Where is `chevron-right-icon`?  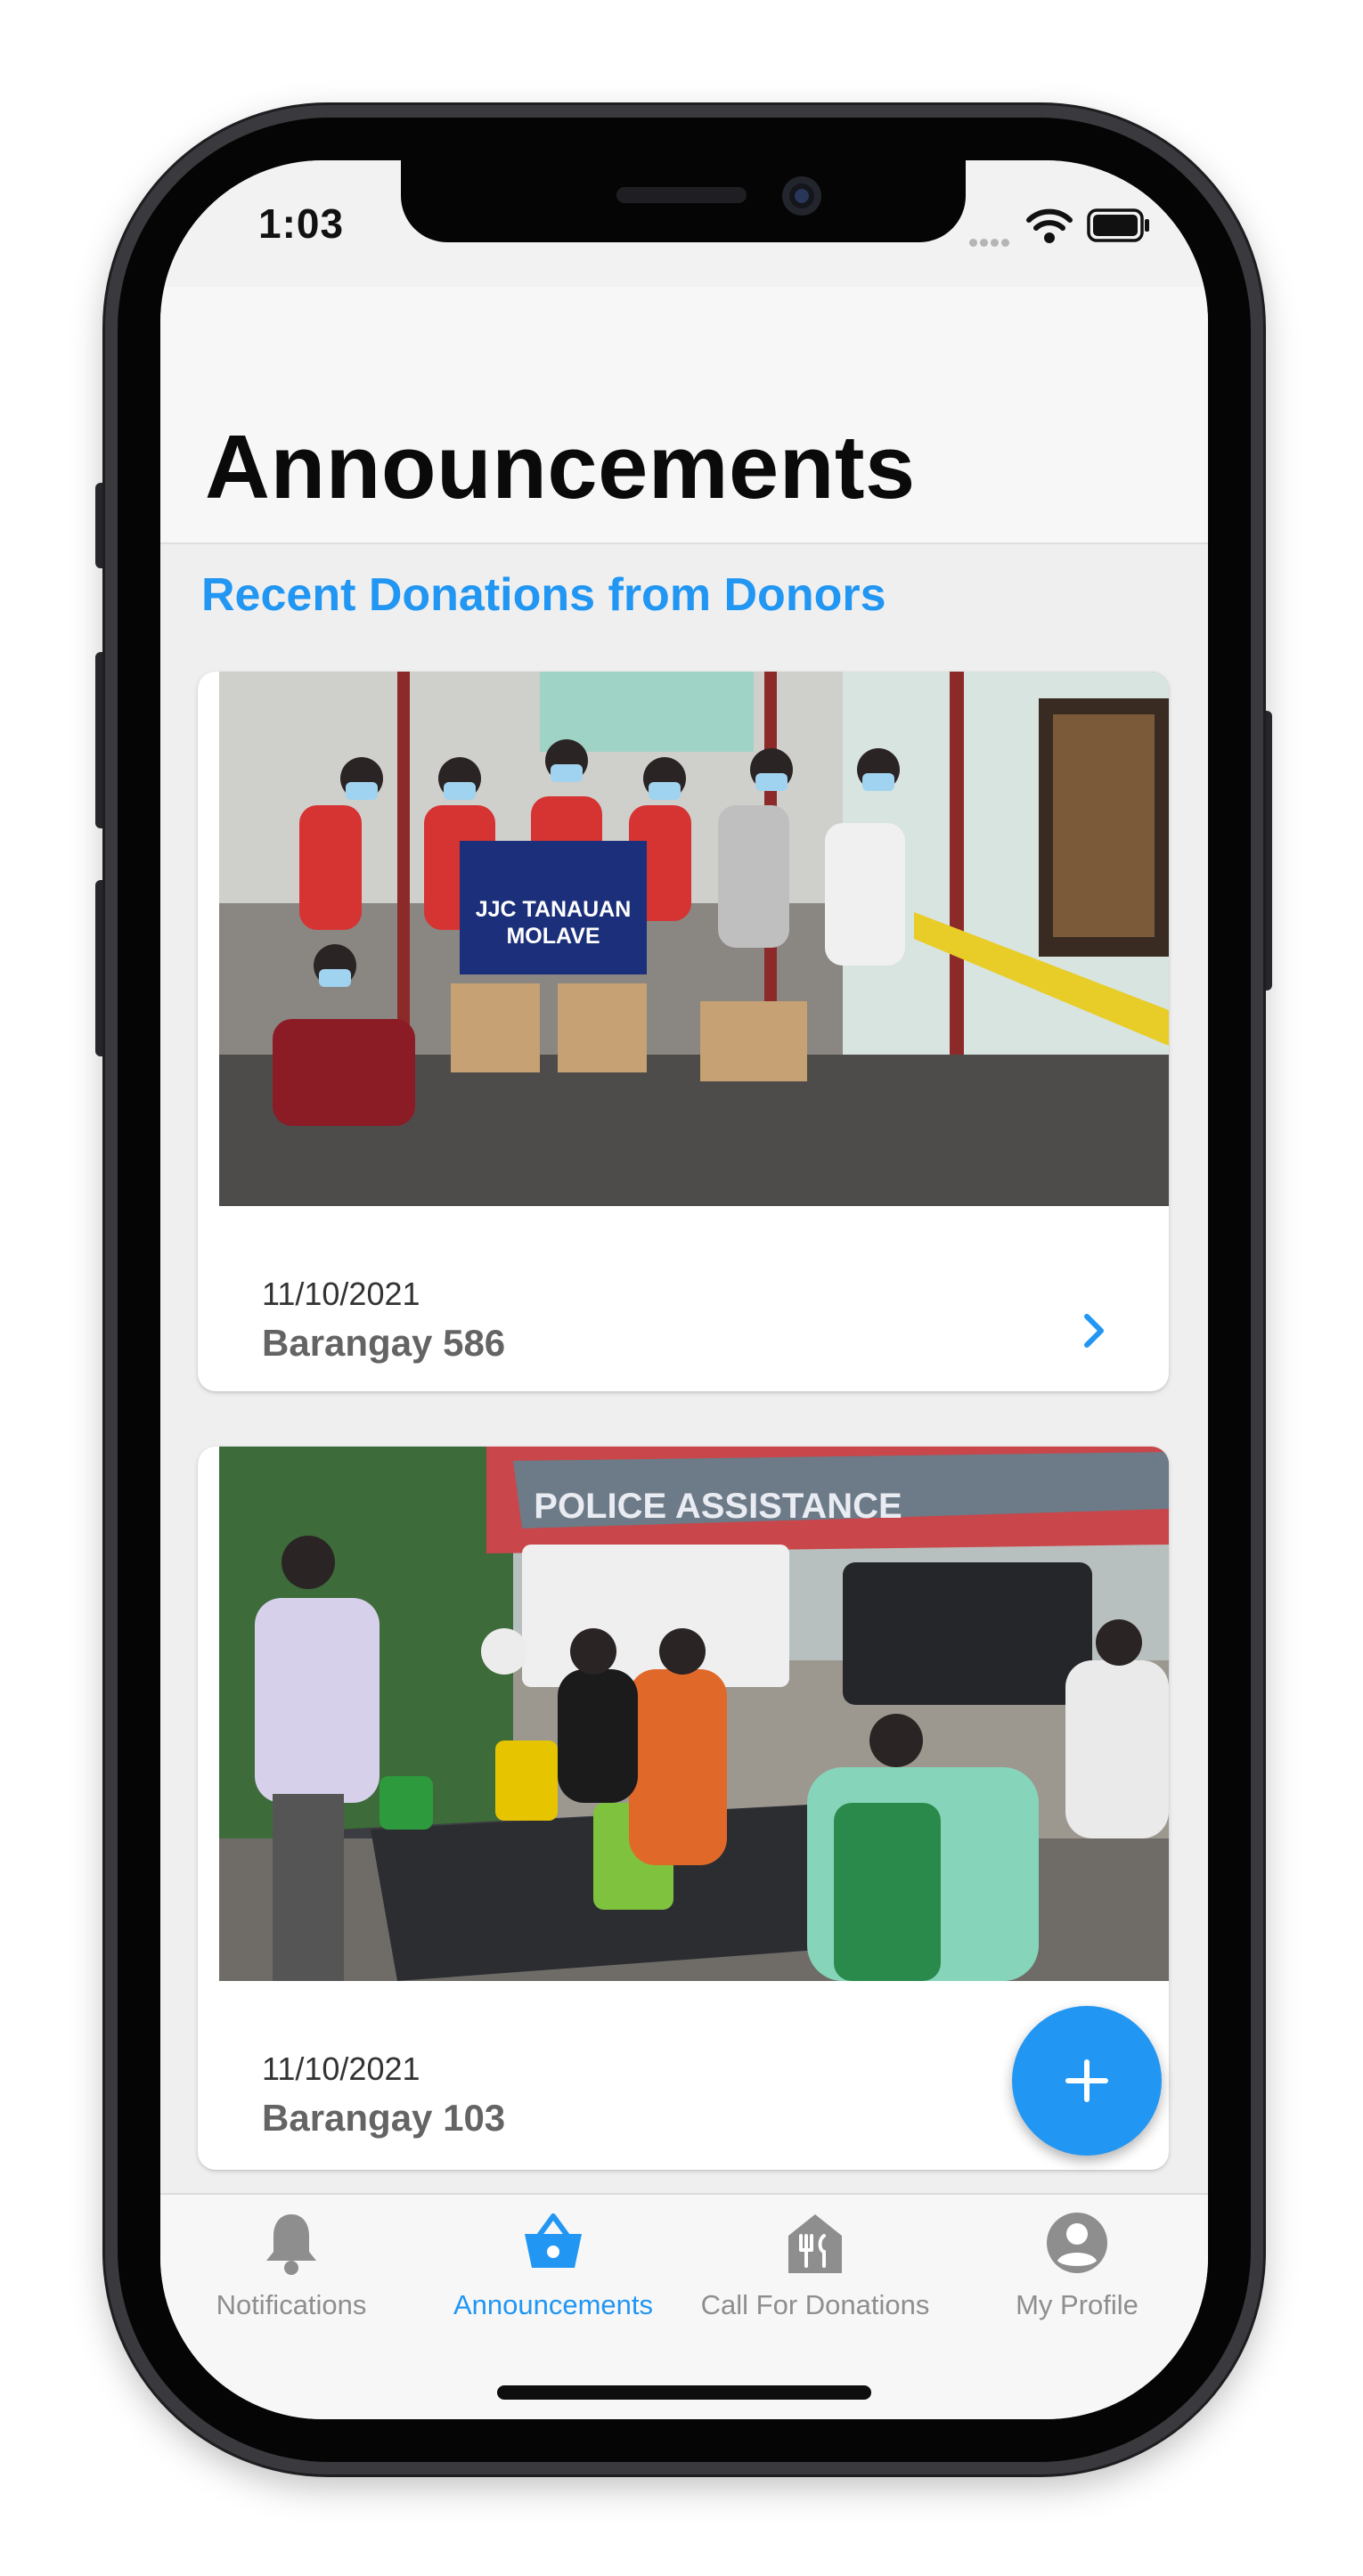
chevron-right-icon is located at coordinates (1094, 1331).